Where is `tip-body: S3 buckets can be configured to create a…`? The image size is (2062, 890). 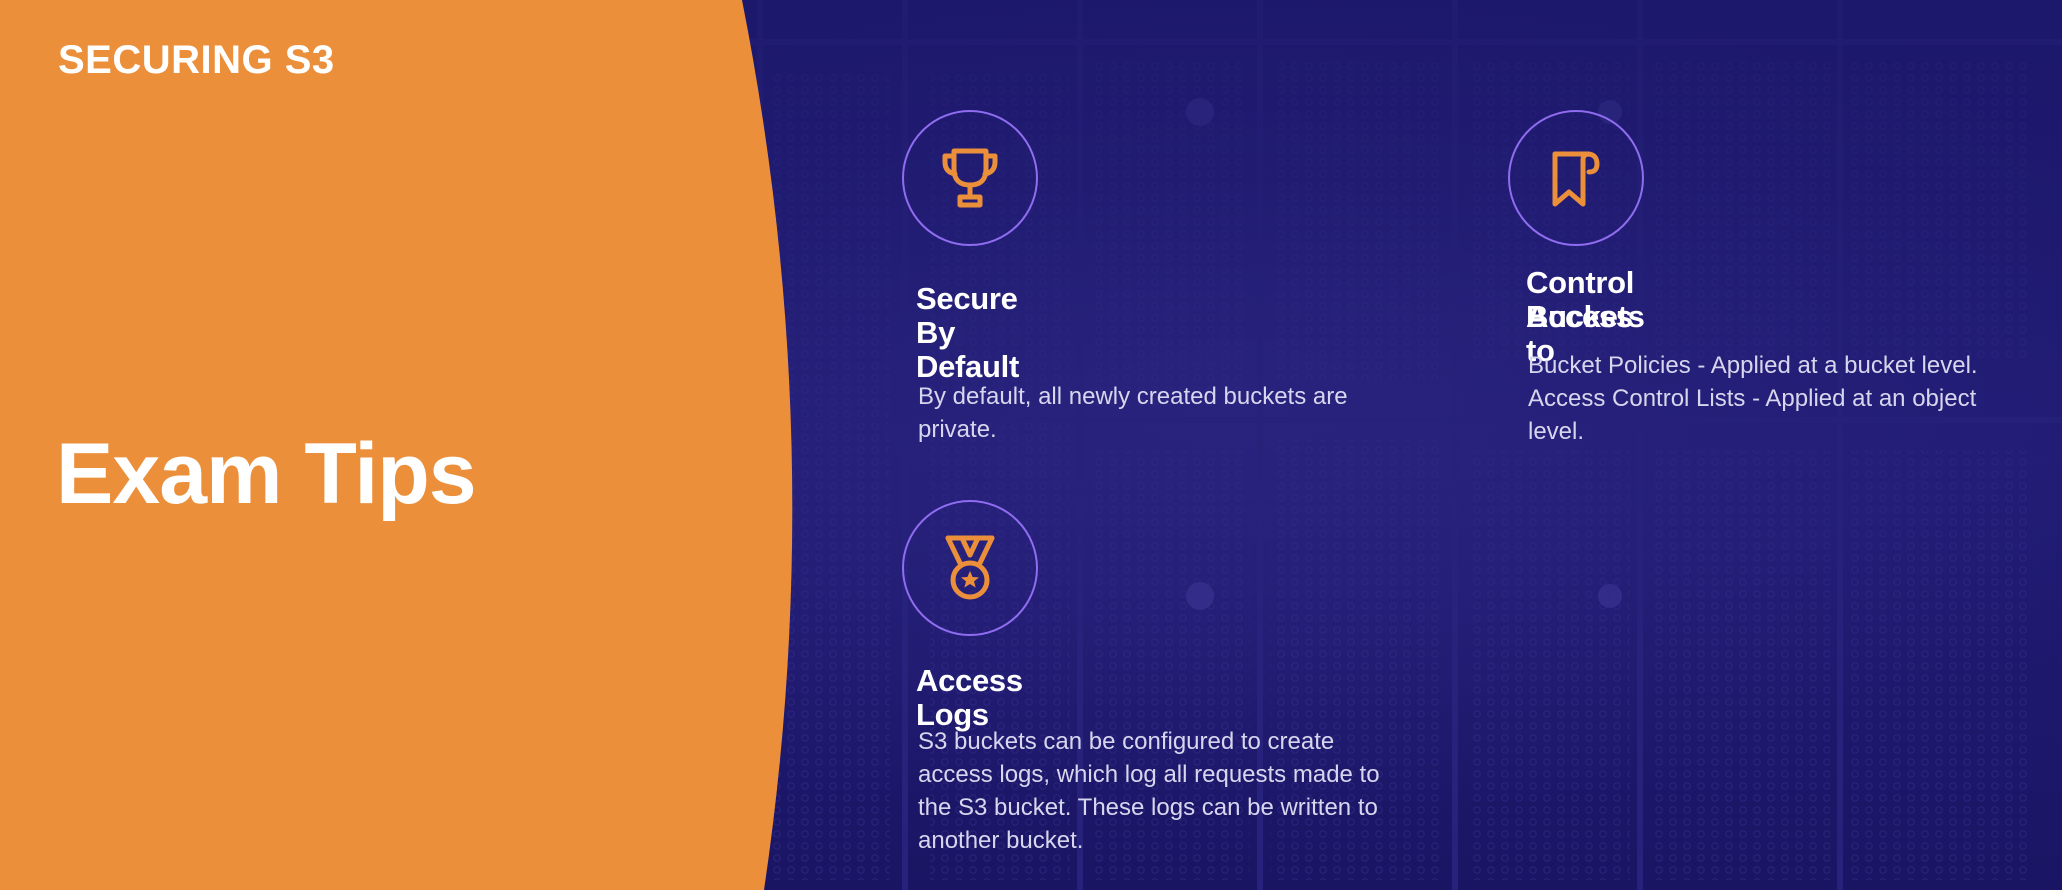
tip-body: S3 buckets can be configured to create a… is located at coordinates (1149, 791).